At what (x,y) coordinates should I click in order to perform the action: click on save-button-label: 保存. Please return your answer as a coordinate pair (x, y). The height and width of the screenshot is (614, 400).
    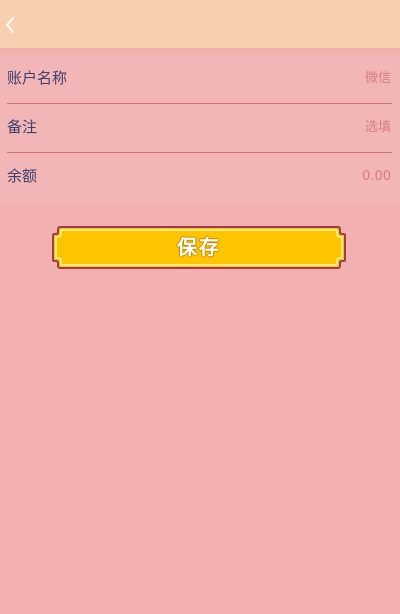
    Looking at the image, I should click on (199, 247).